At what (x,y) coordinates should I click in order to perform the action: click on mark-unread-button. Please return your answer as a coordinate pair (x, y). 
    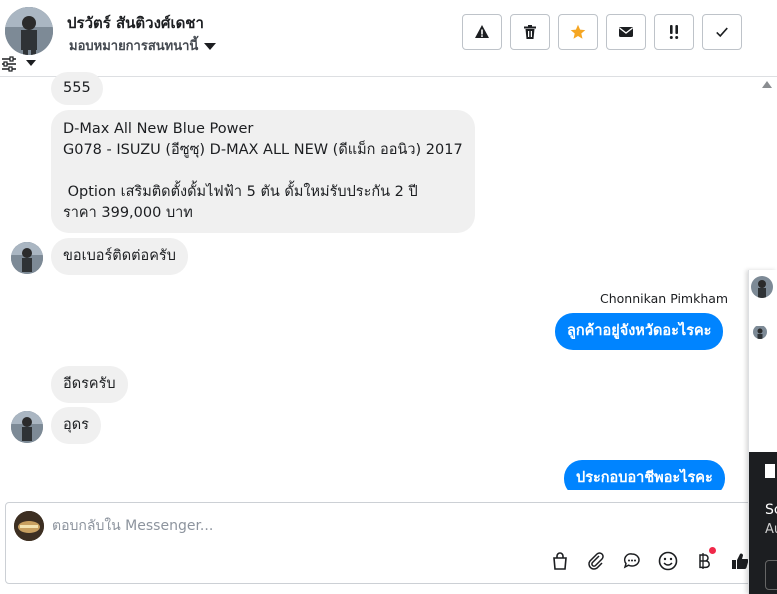
    Looking at the image, I should click on (626, 32).